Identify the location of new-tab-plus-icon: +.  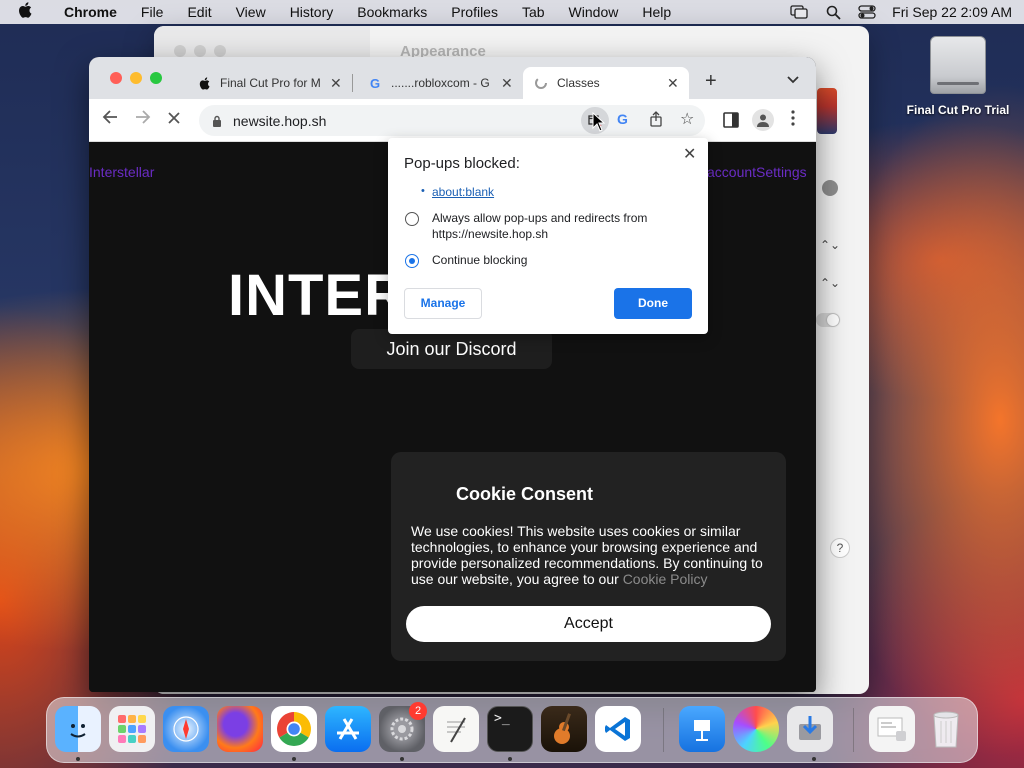
(711, 81).